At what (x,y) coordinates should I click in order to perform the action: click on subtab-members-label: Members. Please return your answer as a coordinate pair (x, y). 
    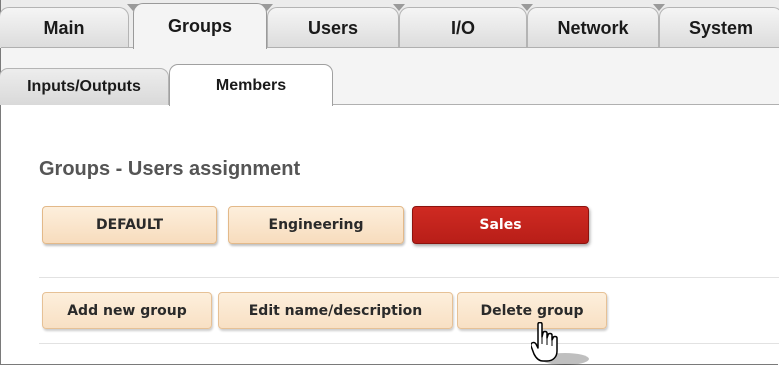
    Looking at the image, I should click on (251, 85).